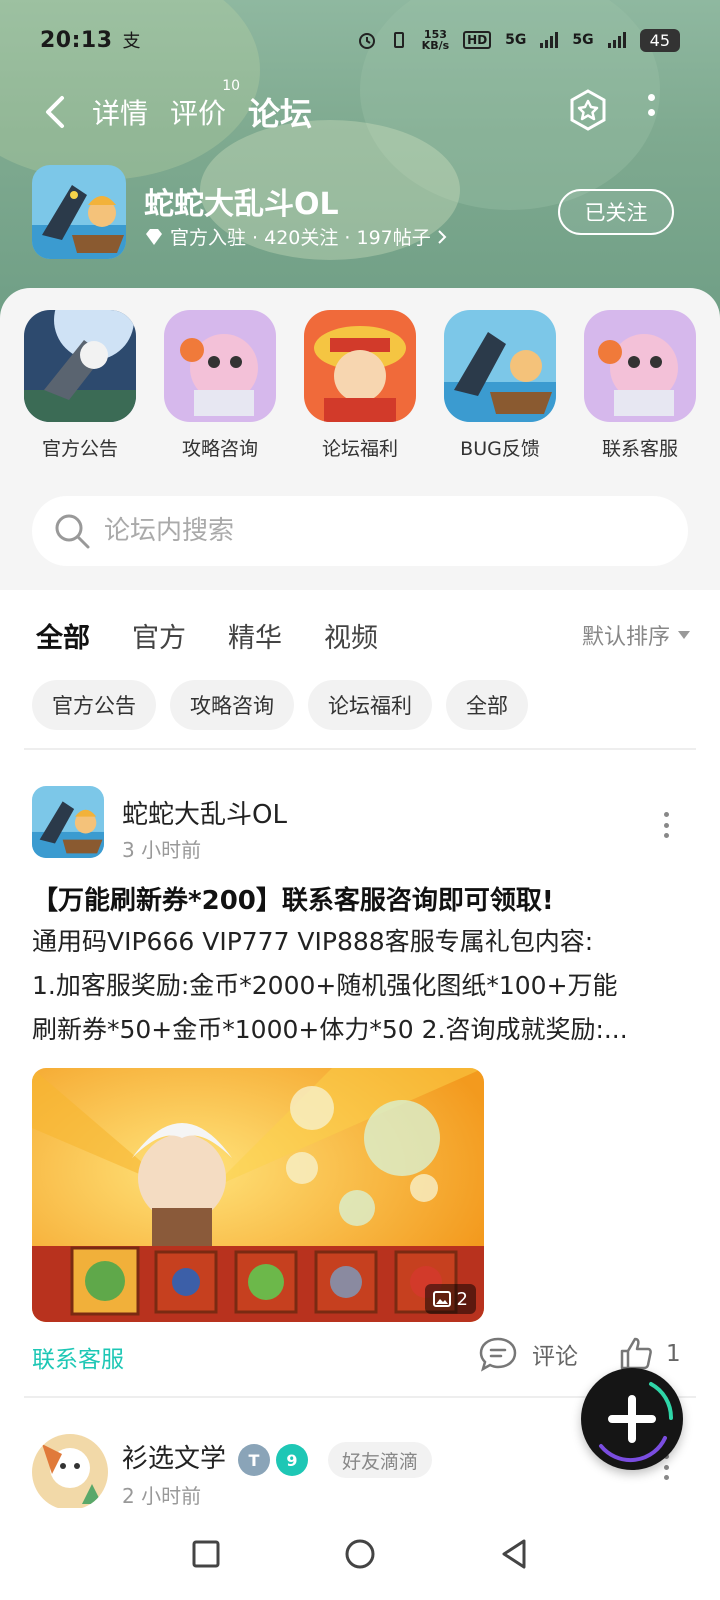 This screenshot has height=1600, width=720. I want to click on post-time: 2 小时前, so click(162, 1496).